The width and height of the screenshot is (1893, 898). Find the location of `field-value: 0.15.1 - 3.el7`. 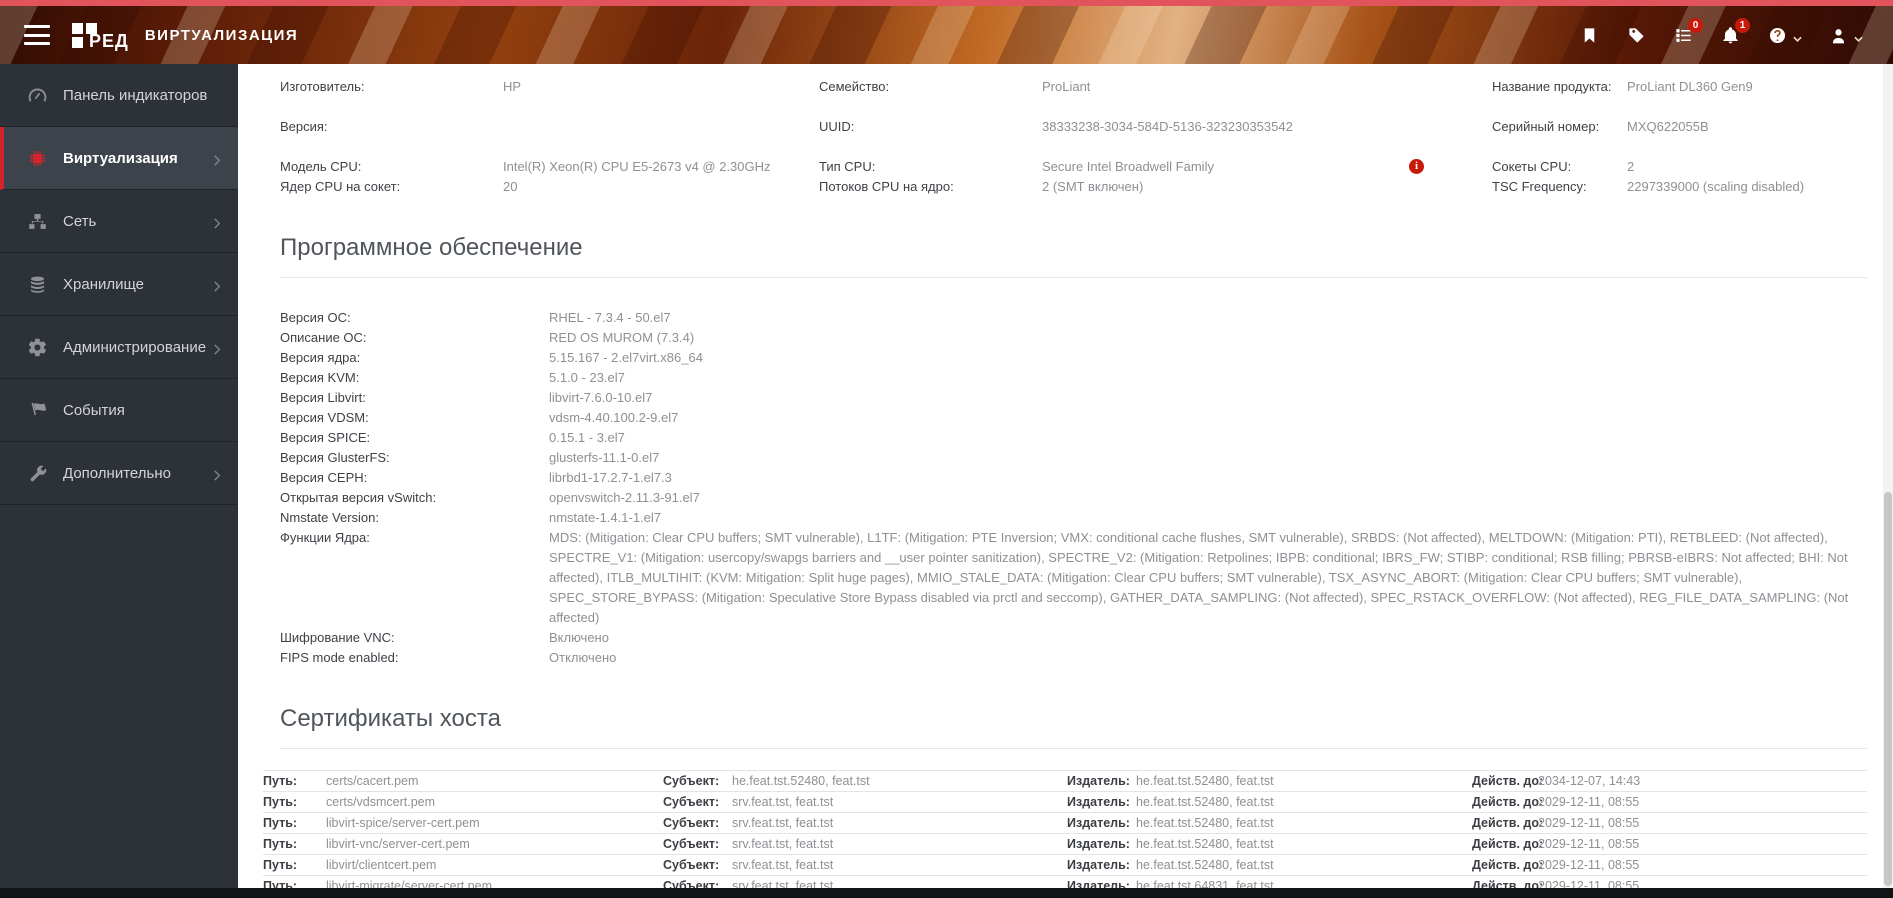

field-value: 0.15.1 - 3.el7 is located at coordinates (587, 437).